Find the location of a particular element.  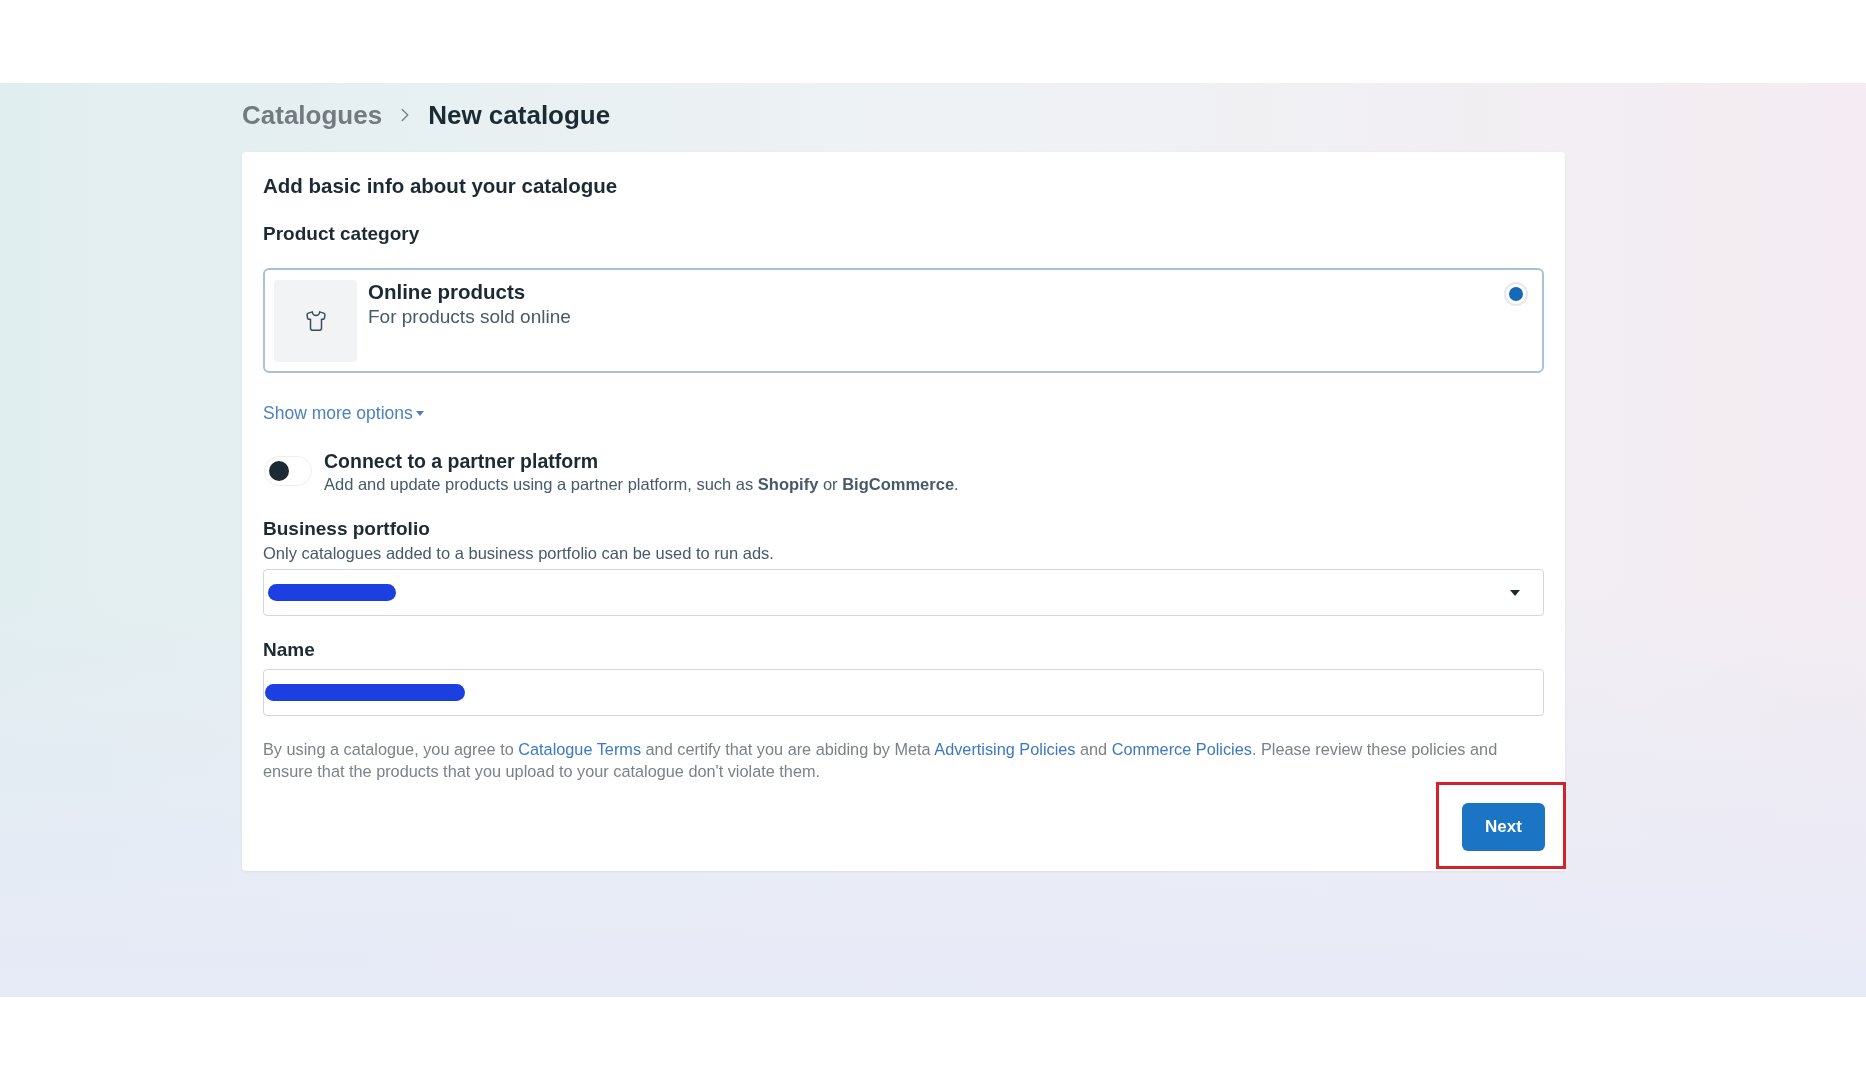

terms-link: Catalogue Terms is located at coordinates (580, 749).